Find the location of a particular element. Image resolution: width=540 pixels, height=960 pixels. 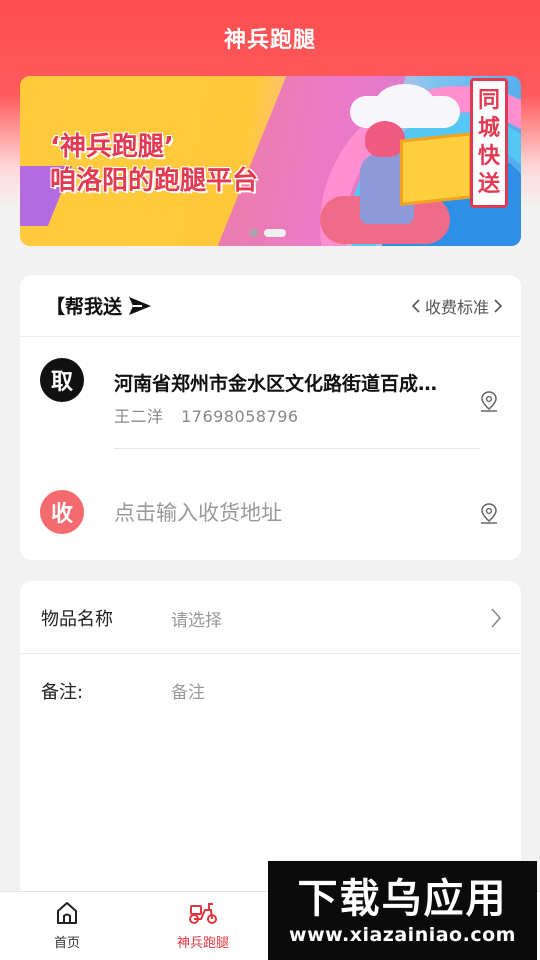

fee-standard-link: 收费标准 is located at coordinates (457, 306).